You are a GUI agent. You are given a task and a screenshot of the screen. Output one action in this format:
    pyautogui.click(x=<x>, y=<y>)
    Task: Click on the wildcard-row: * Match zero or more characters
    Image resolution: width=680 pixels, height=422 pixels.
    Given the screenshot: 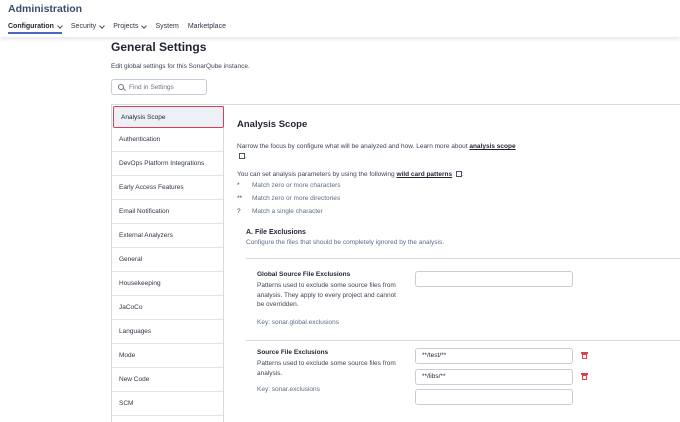 What is the action you would take?
    pyautogui.click(x=289, y=185)
    